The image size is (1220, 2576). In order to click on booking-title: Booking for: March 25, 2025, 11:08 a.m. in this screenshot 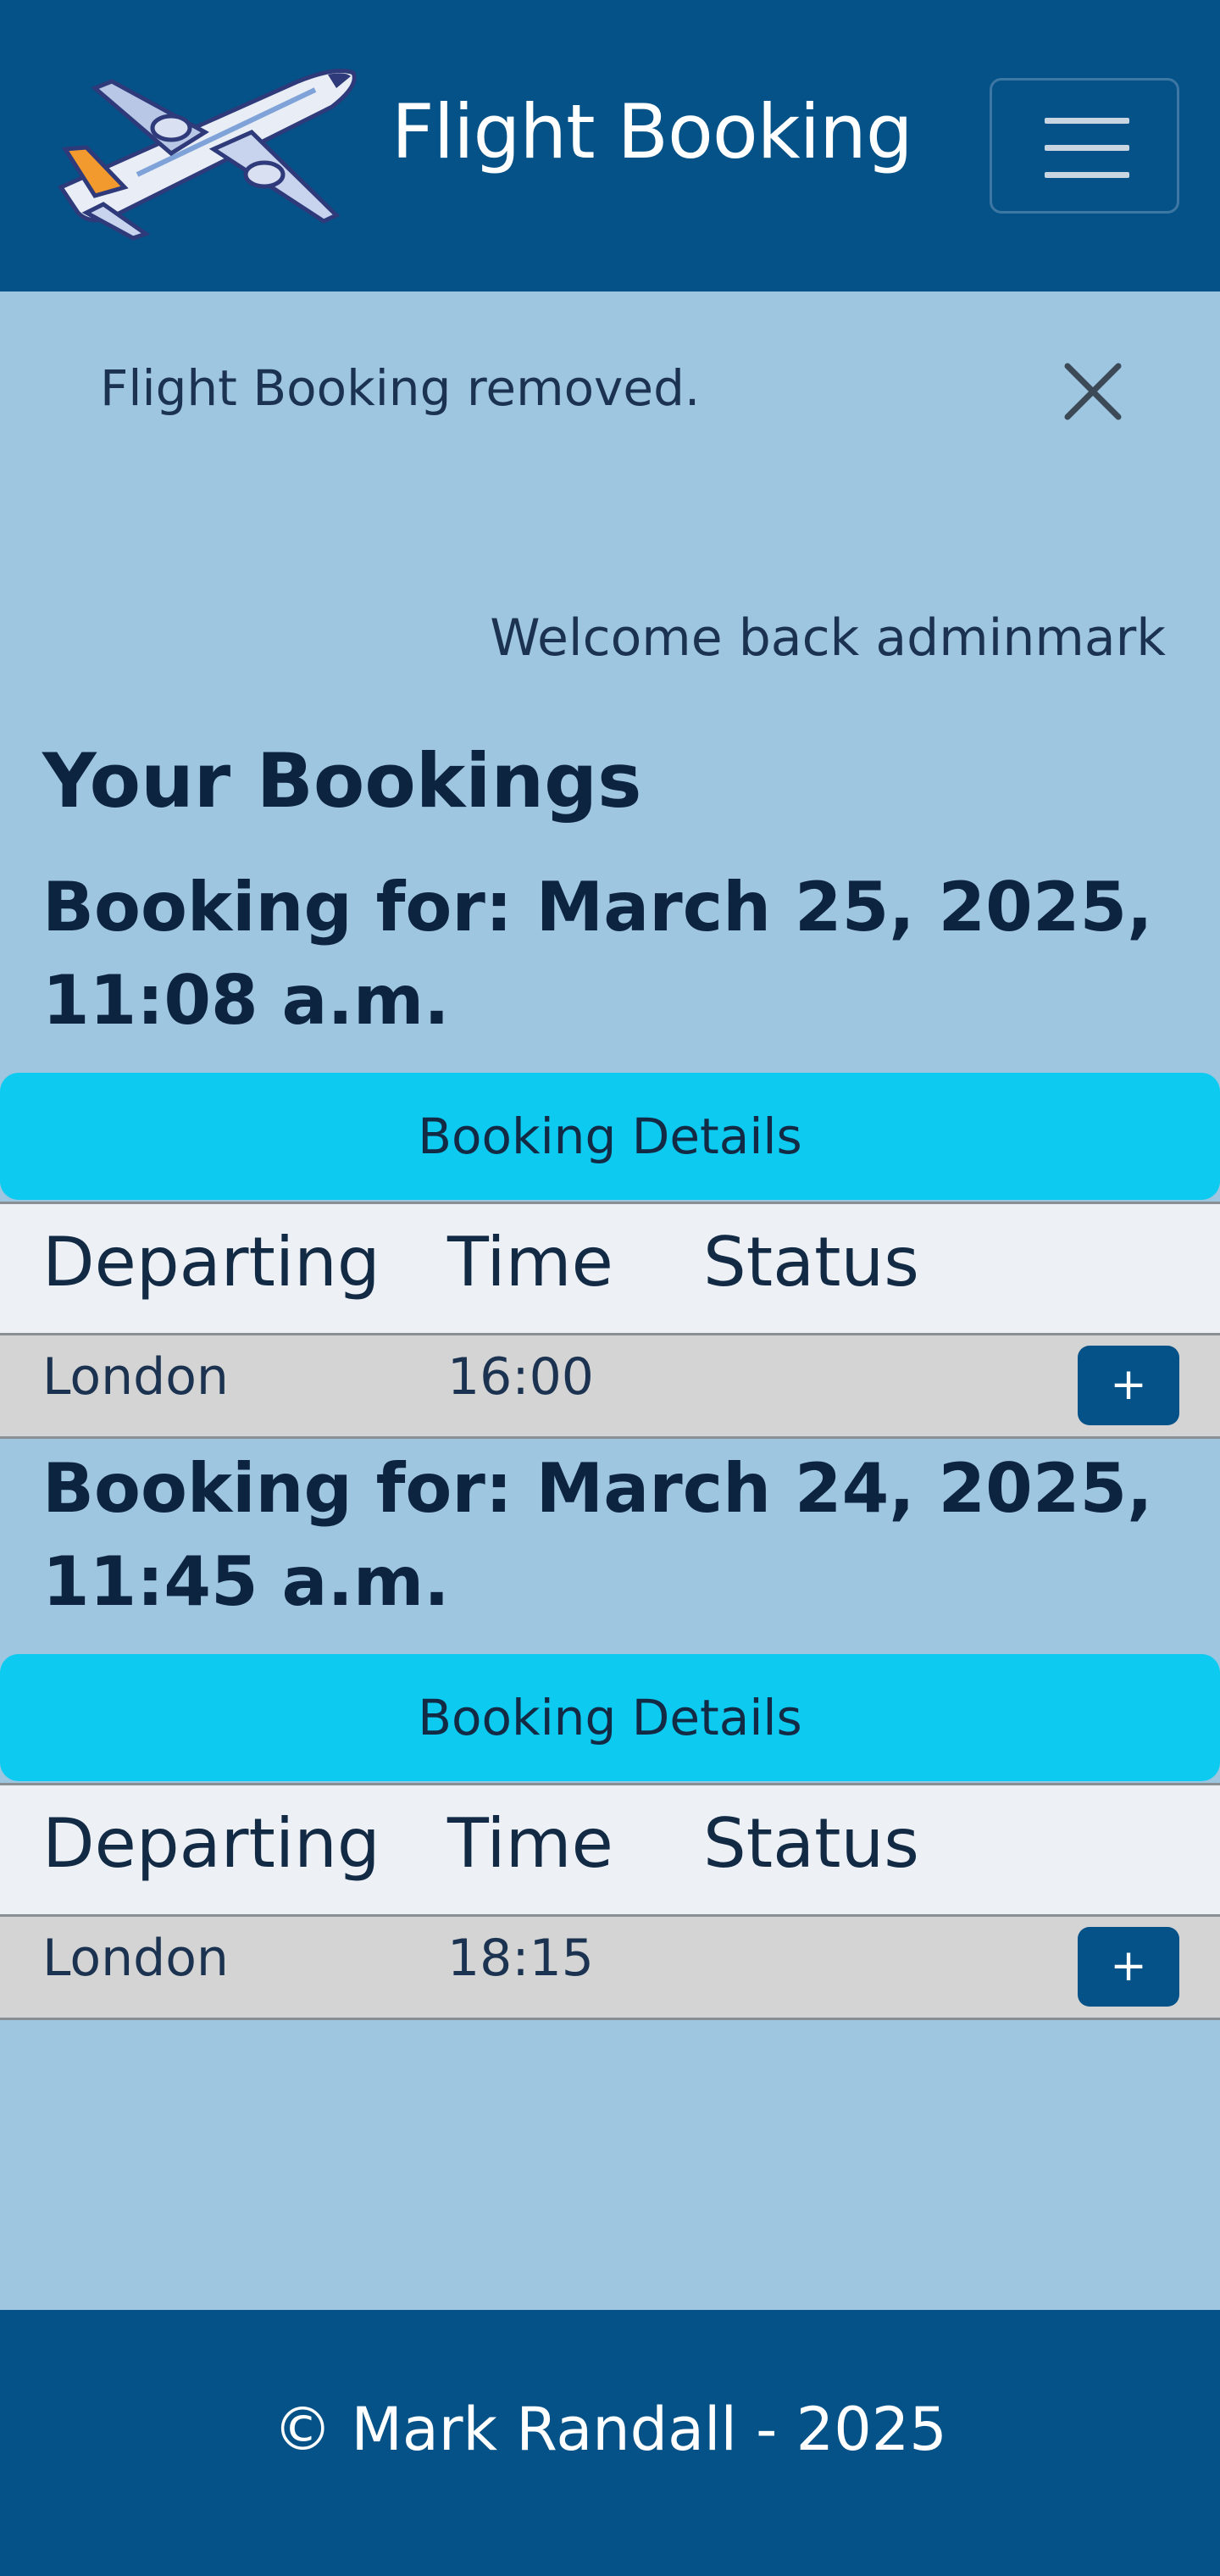, I will do `click(597, 954)`.